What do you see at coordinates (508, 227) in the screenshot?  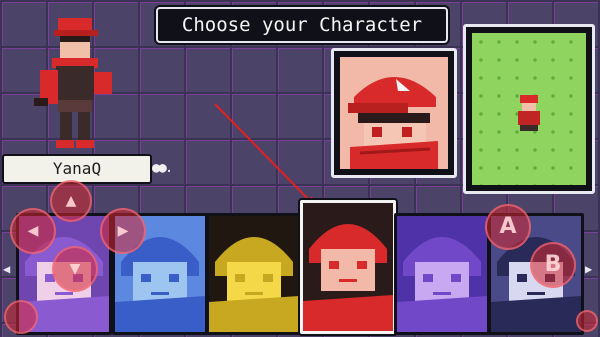 I see `a-button: A` at bounding box center [508, 227].